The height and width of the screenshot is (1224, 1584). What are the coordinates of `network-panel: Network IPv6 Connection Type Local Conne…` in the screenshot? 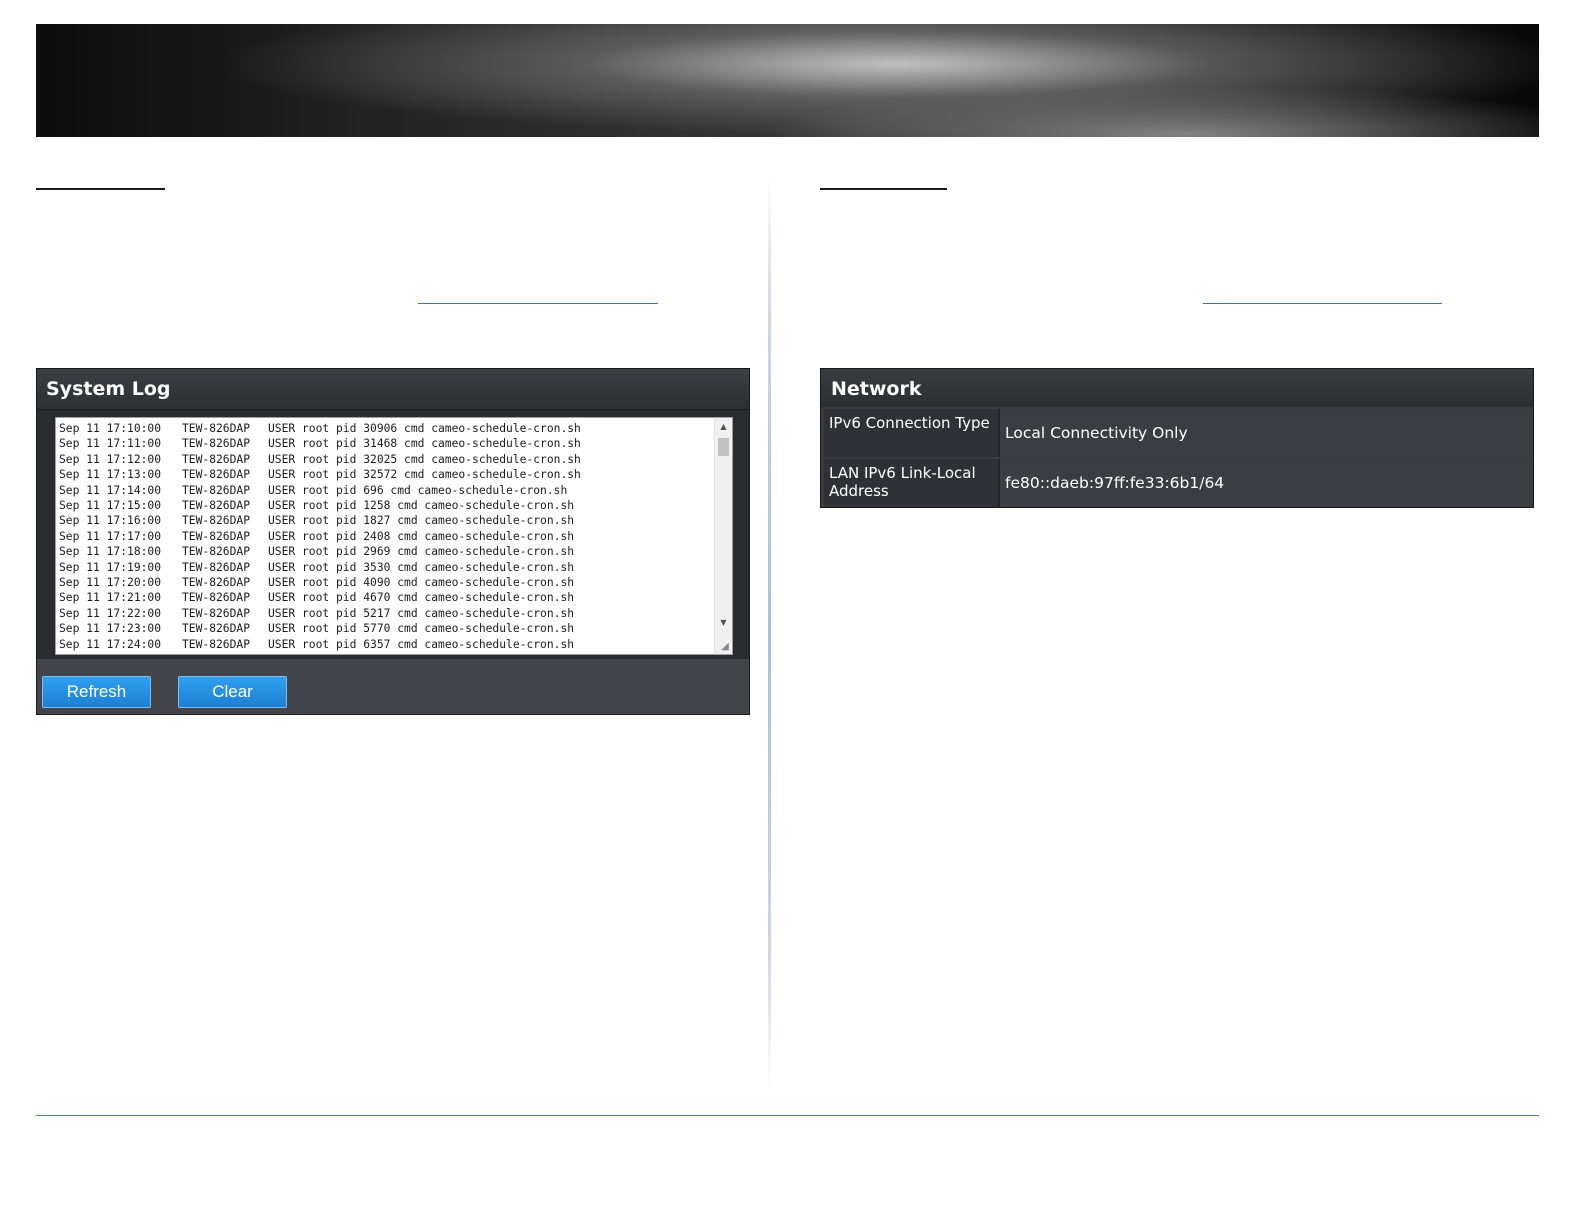 It's located at (1177, 438).